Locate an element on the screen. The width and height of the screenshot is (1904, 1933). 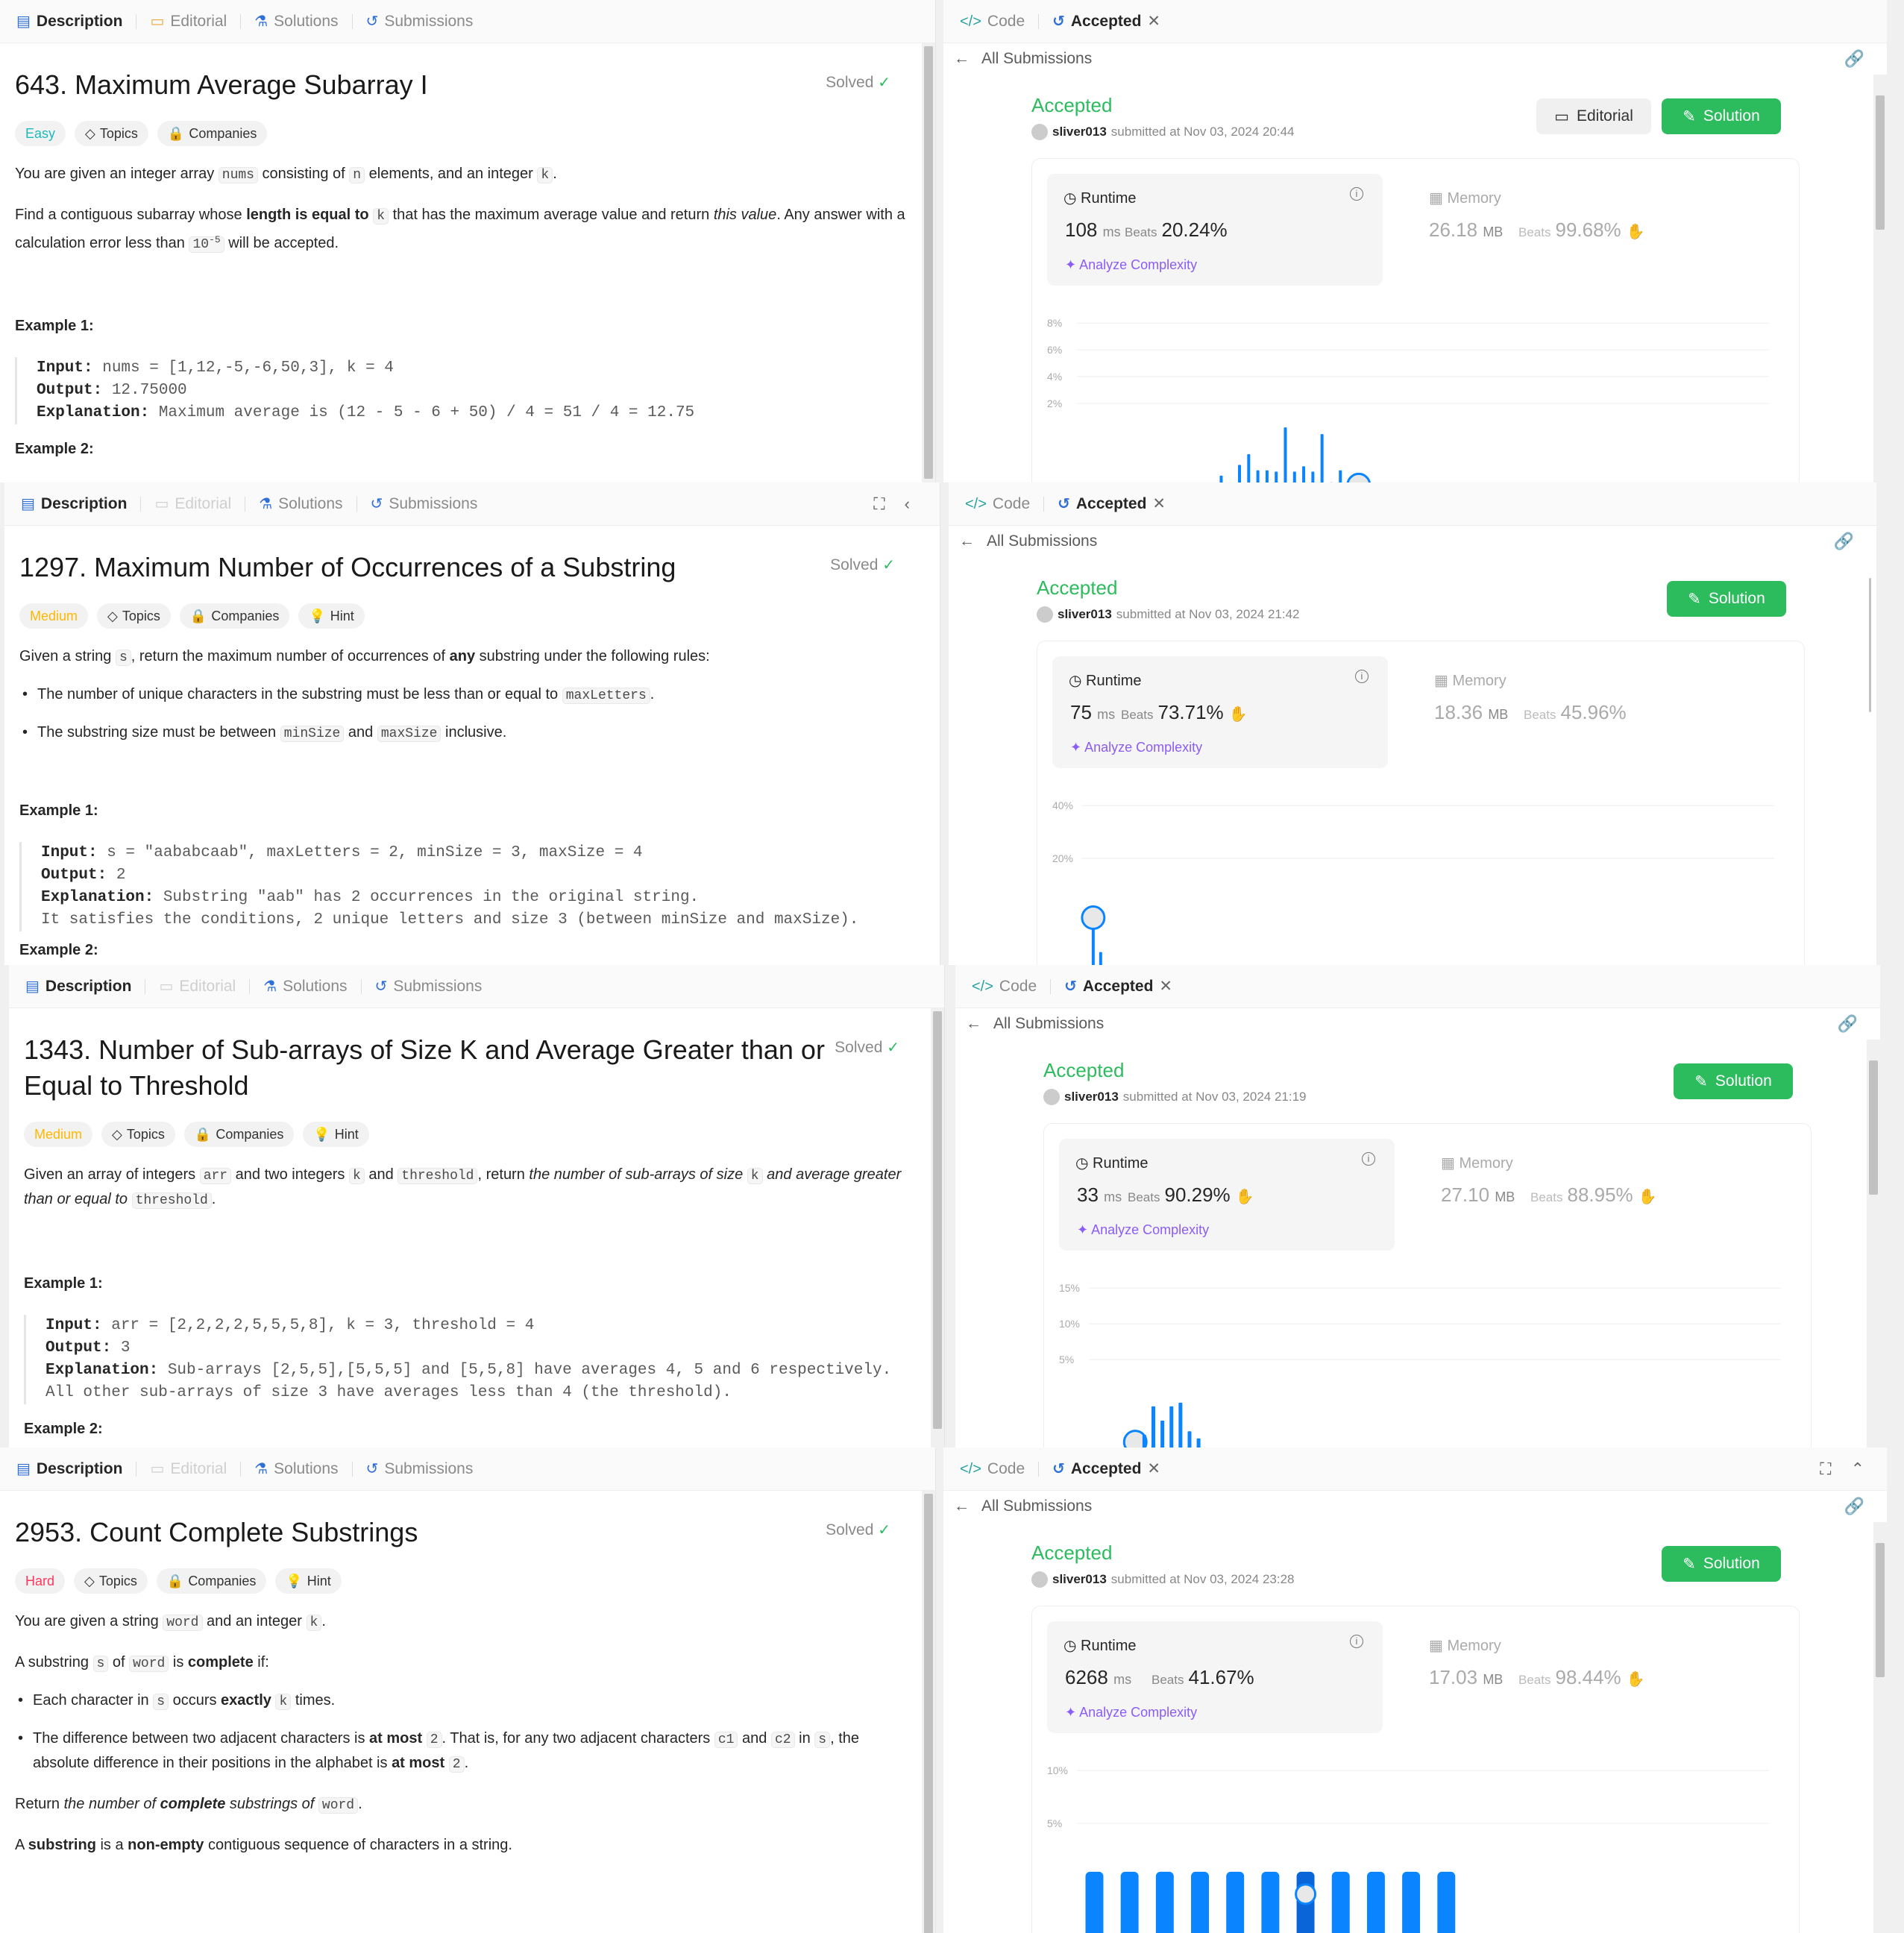
tab-separator is located at coordinates (1044, 504).